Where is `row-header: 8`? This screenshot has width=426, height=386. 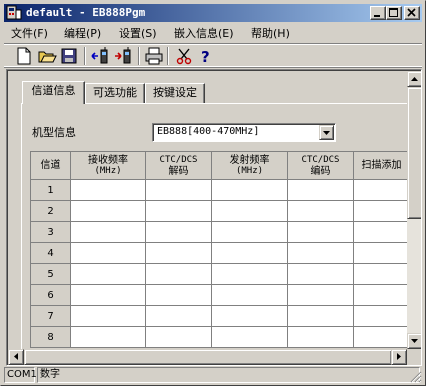
row-header: 8 is located at coordinates (50, 337).